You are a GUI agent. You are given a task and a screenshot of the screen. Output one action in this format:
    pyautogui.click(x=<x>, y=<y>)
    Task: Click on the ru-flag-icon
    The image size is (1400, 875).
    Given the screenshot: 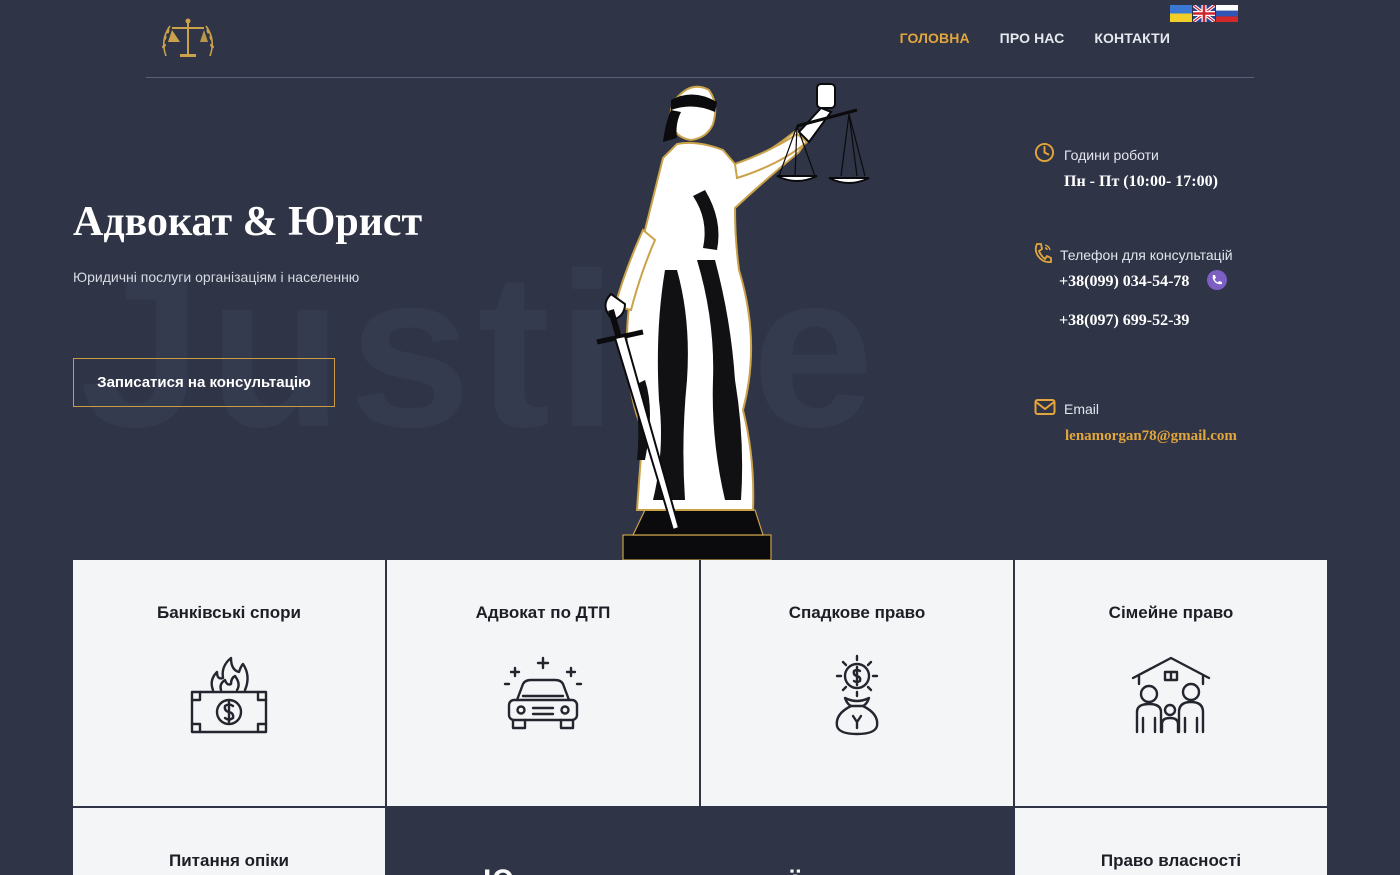 What is the action you would take?
    pyautogui.click(x=1227, y=13)
    